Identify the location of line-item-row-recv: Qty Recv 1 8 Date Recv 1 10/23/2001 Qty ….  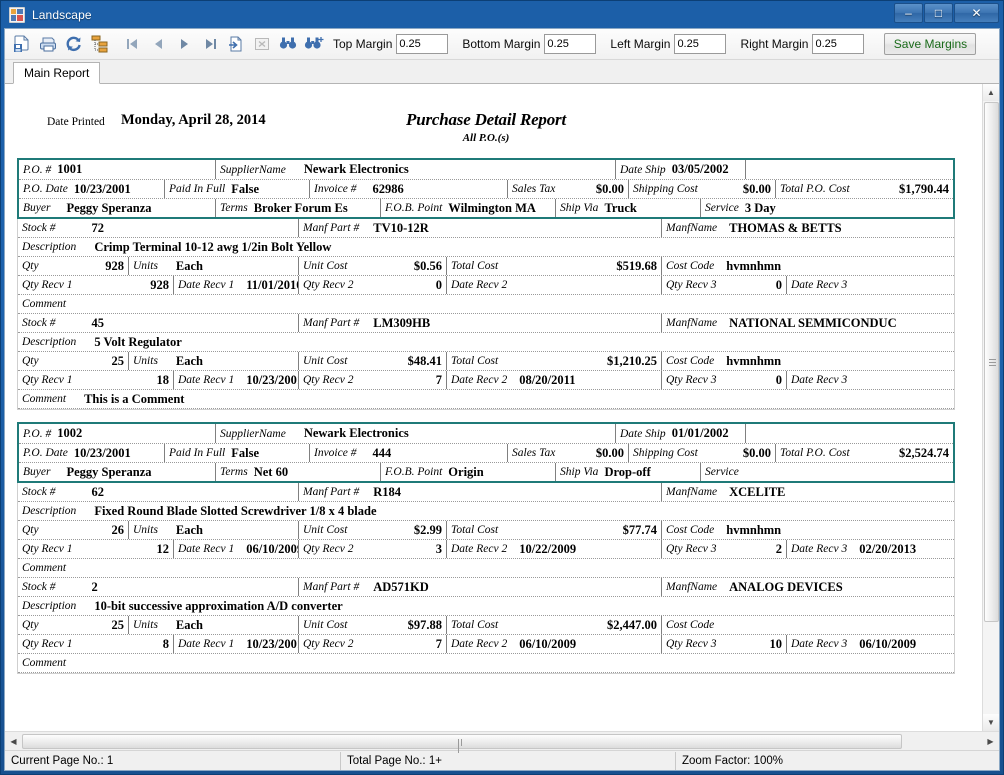
(486, 644).